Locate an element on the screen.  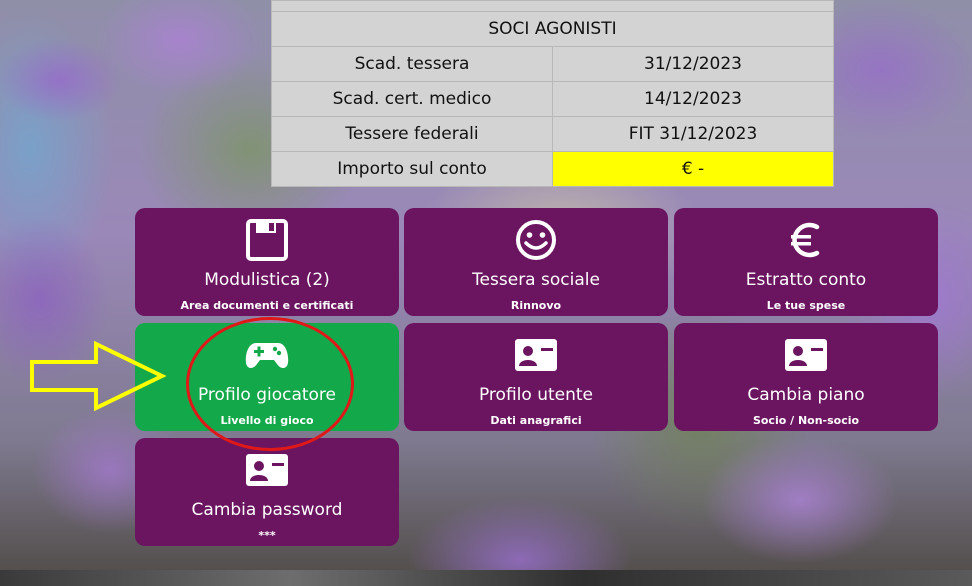
tile-title: Modulistica (2) is located at coordinates (267, 280).